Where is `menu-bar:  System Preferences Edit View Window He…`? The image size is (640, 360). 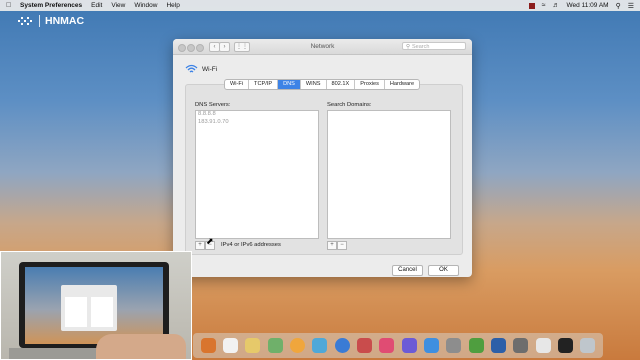
menu-bar:  System Preferences Edit View Window He… is located at coordinates (320, 5).